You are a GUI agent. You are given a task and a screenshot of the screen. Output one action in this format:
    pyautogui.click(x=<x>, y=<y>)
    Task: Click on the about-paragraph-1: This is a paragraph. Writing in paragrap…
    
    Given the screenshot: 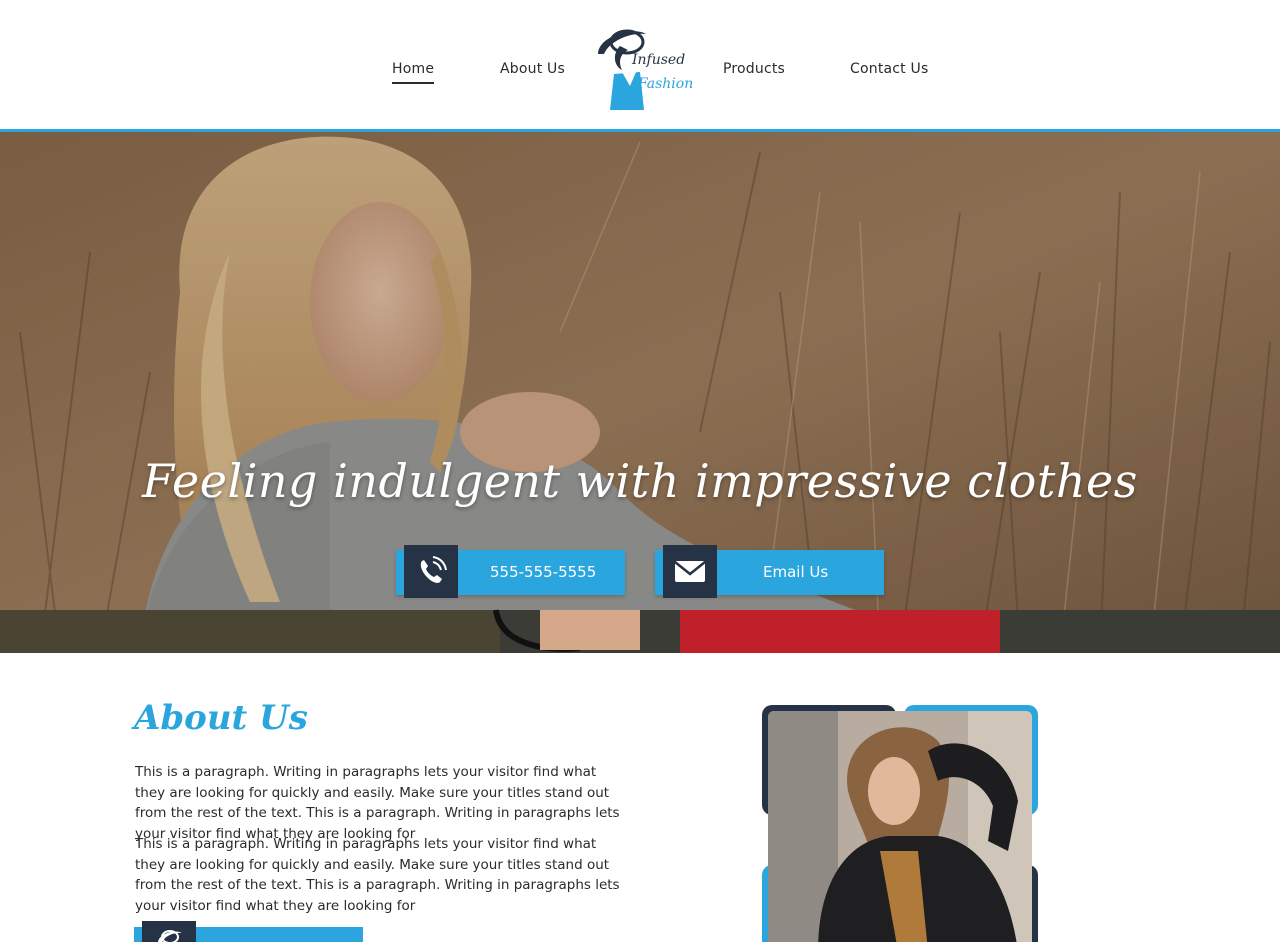 What is the action you would take?
    pyautogui.click(x=377, y=803)
    